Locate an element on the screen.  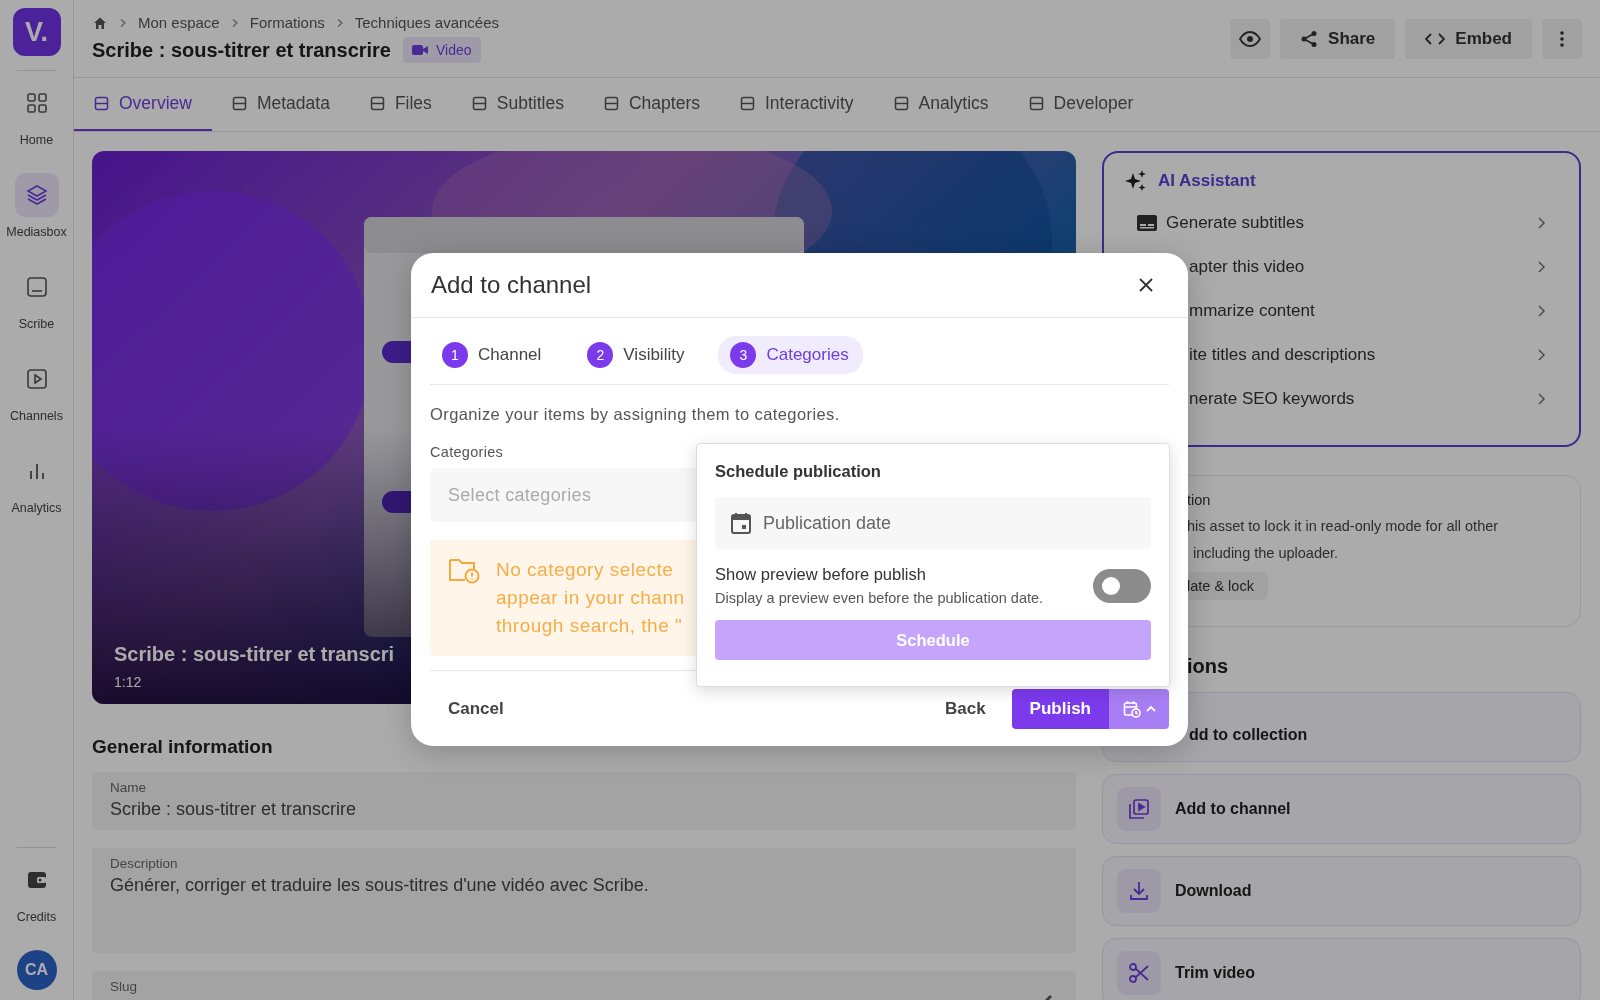
field-placeholder: Select categories is located at coordinates (520, 495).